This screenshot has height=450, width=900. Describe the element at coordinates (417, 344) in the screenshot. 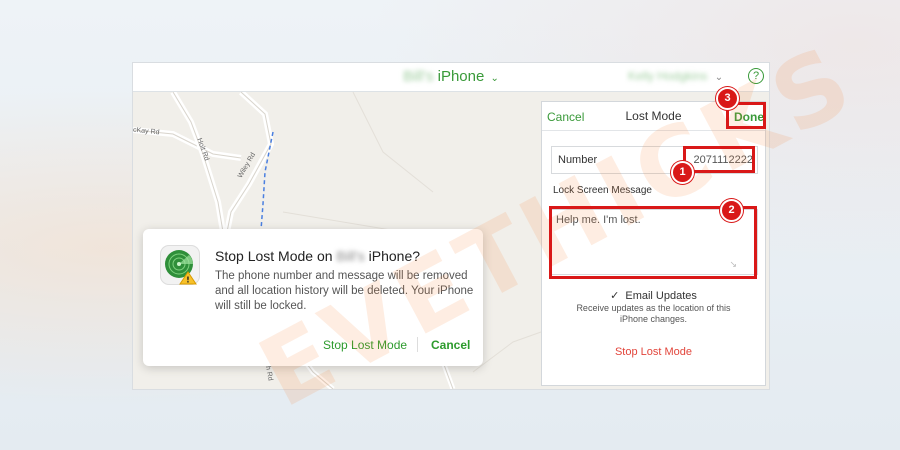

I see `button-divider` at that location.